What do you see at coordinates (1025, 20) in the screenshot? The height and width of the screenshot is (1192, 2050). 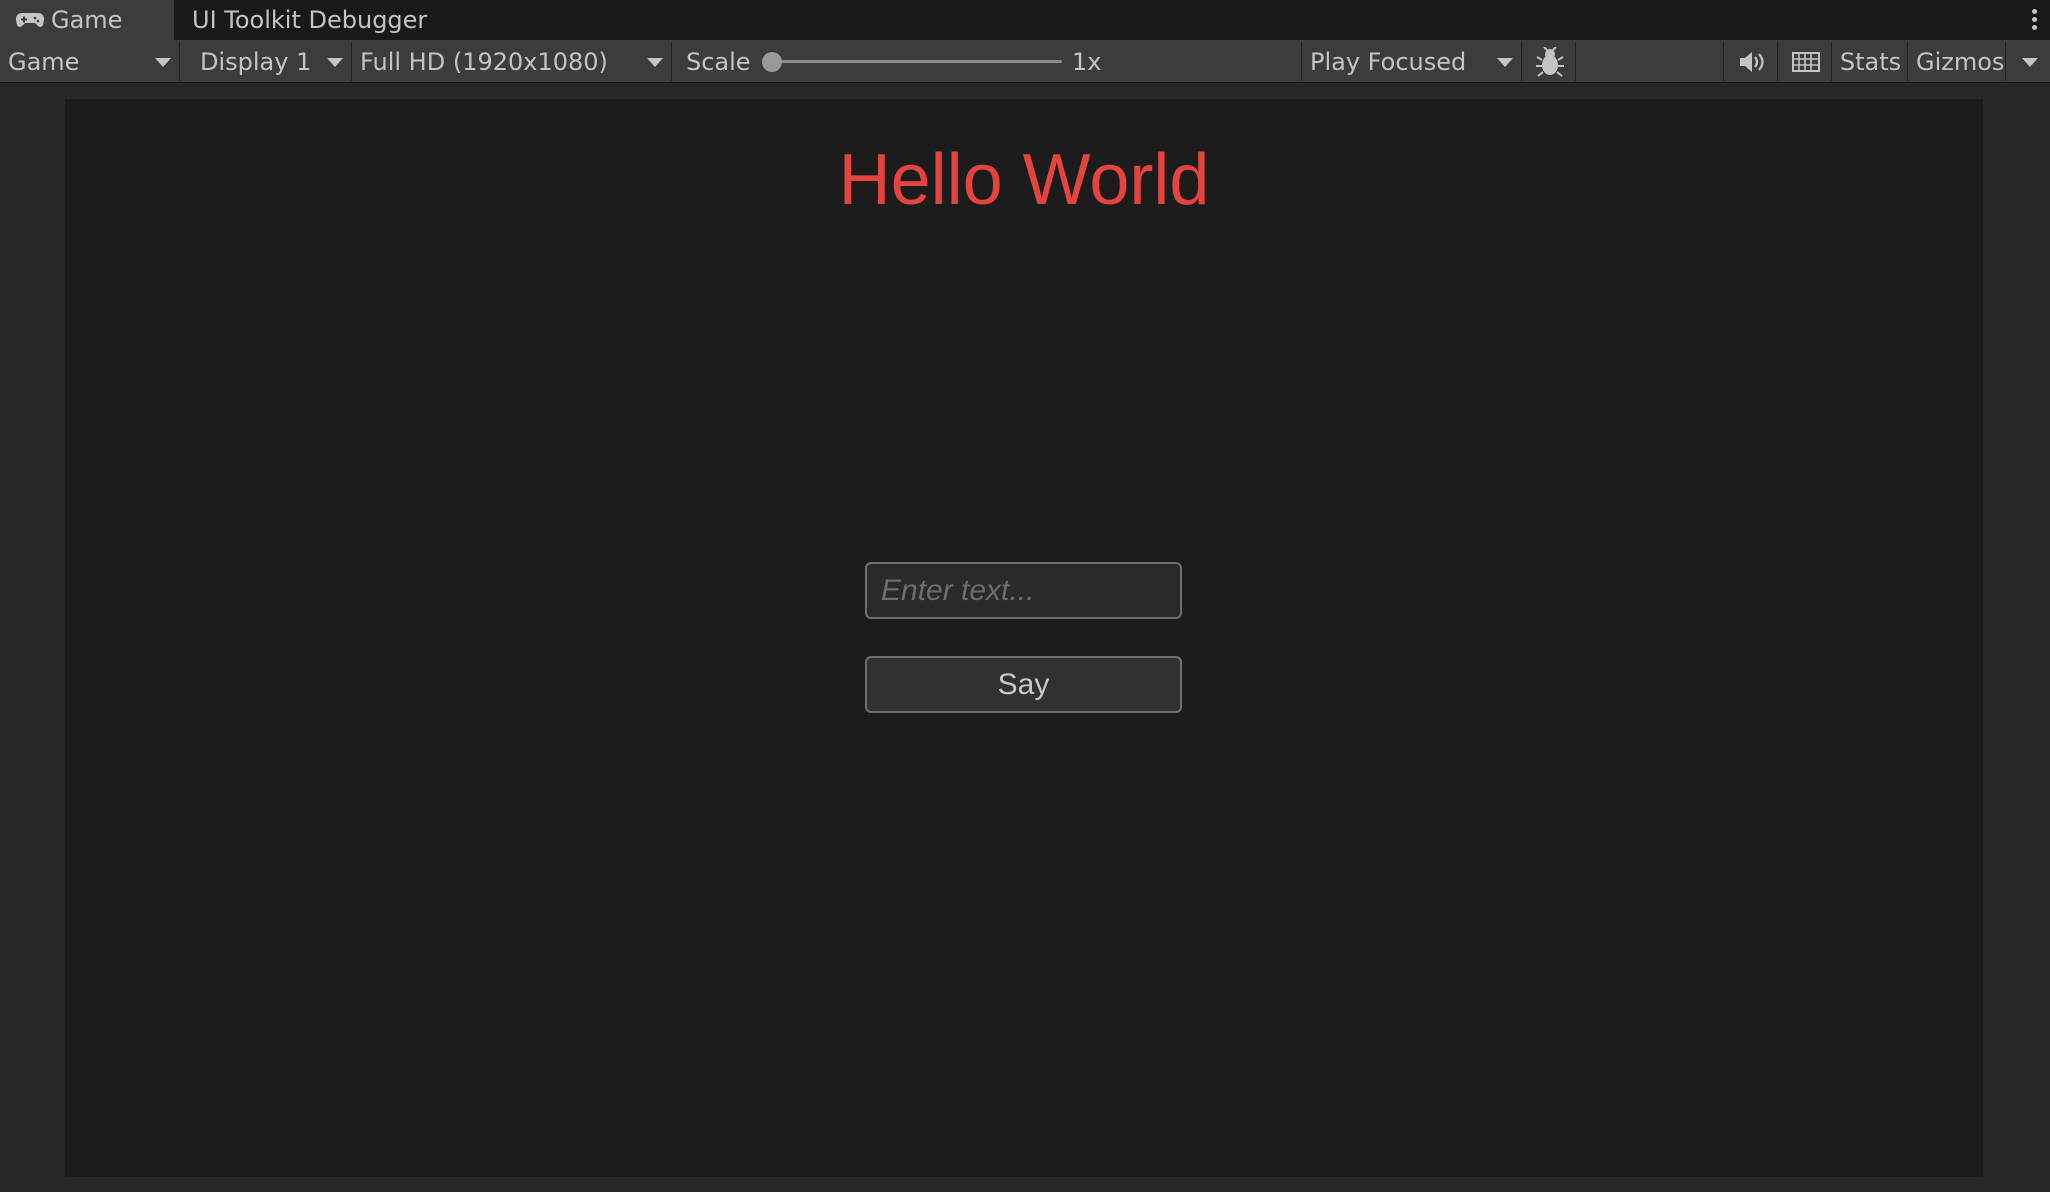 I see `tab-strip: Game UI Toolkit Debugger` at bounding box center [1025, 20].